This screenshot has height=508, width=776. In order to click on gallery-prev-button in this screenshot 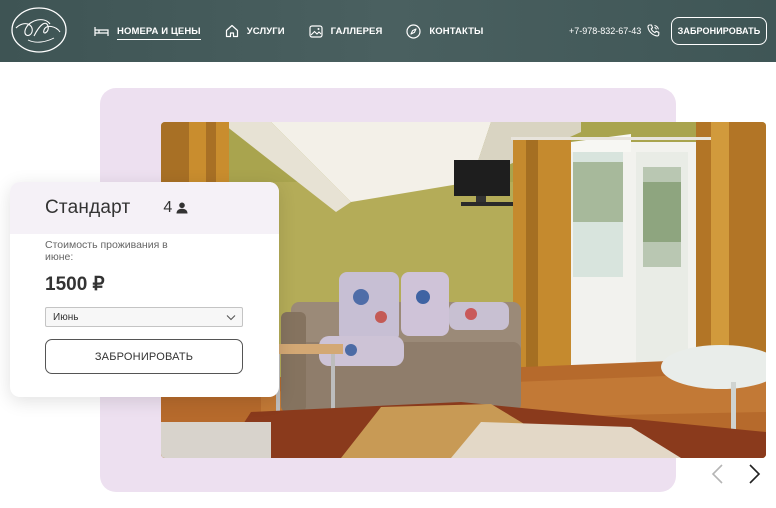, I will do `click(718, 474)`.